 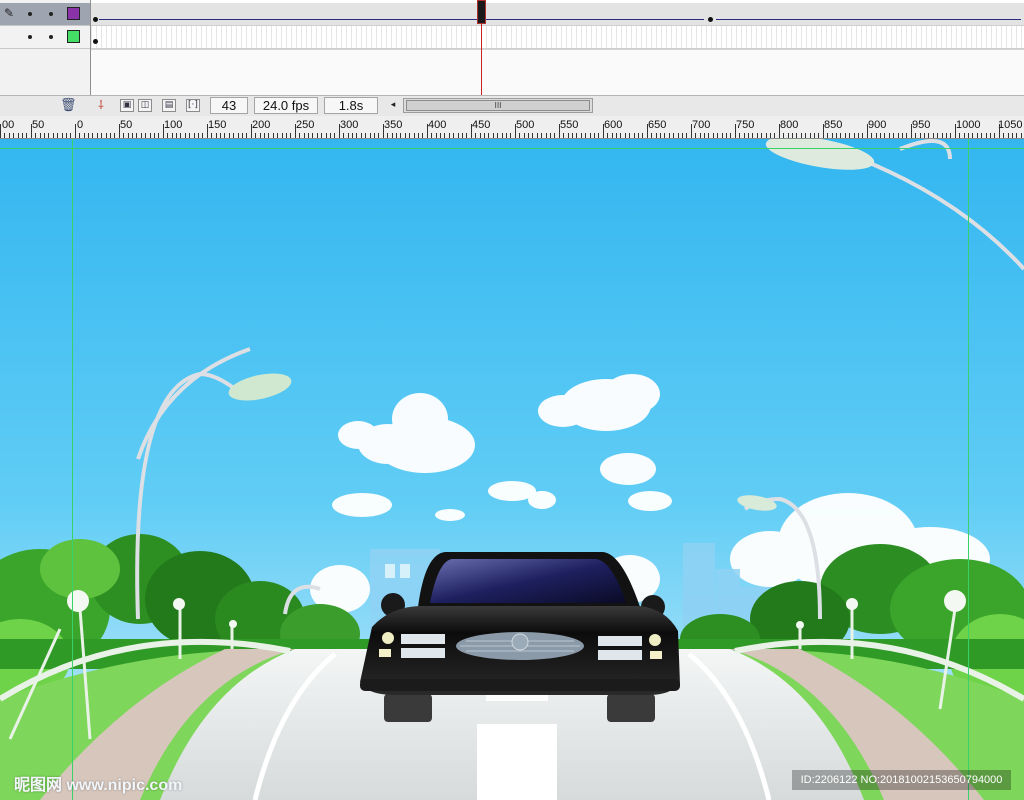 What do you see at coordinates (45, 14) in the screenshot?
I see `layer-row-1: ✎` at bounding box center [45, 14].